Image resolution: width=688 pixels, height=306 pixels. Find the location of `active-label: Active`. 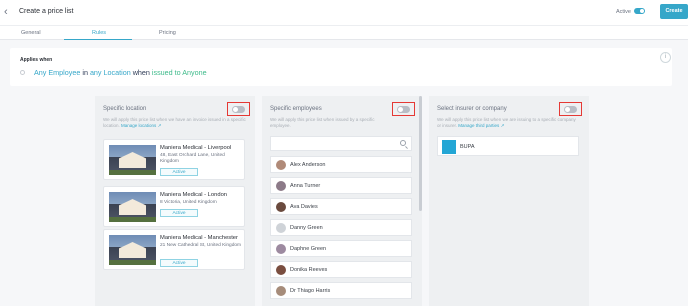

active-label: Active is located at coordinates (623, 12).